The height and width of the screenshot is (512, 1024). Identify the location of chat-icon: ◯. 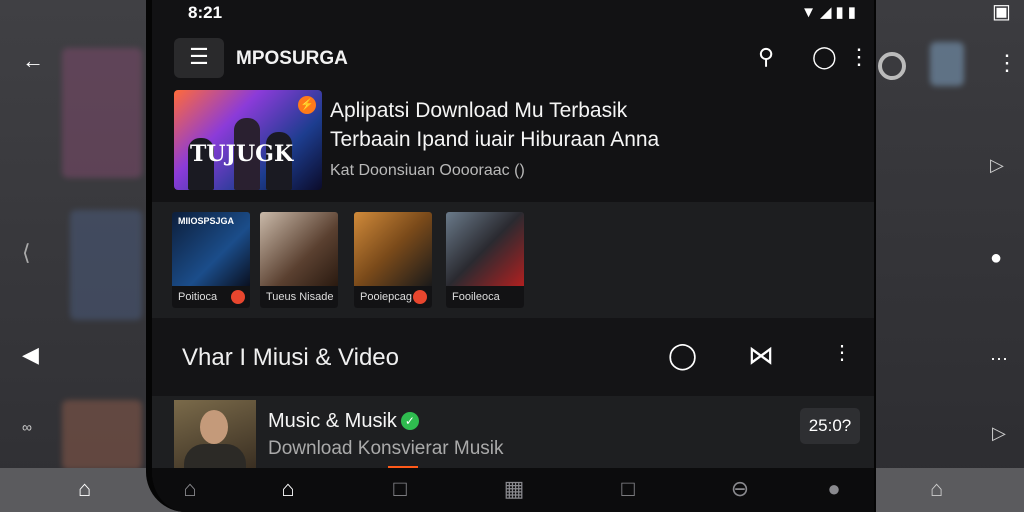
(682, 355).